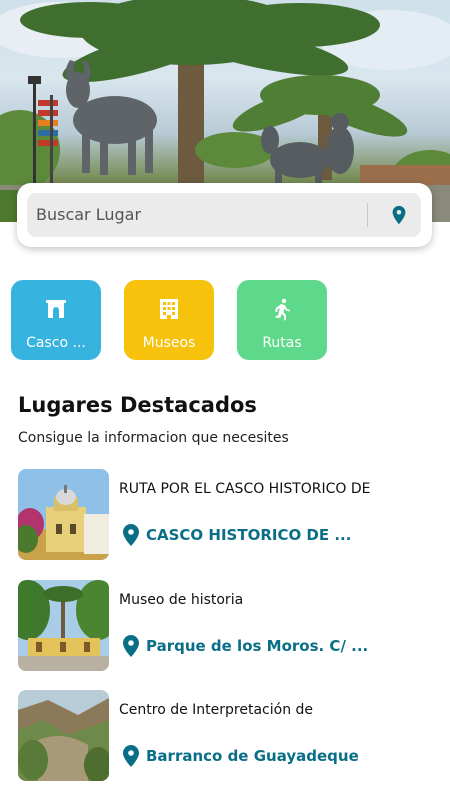 Image resolution: width=450 pixels, height=800 pixels. Describe the element at coordinates (252, 756) in the screenshot. I see `place-location: Barranco de Guayadeque` at that location.